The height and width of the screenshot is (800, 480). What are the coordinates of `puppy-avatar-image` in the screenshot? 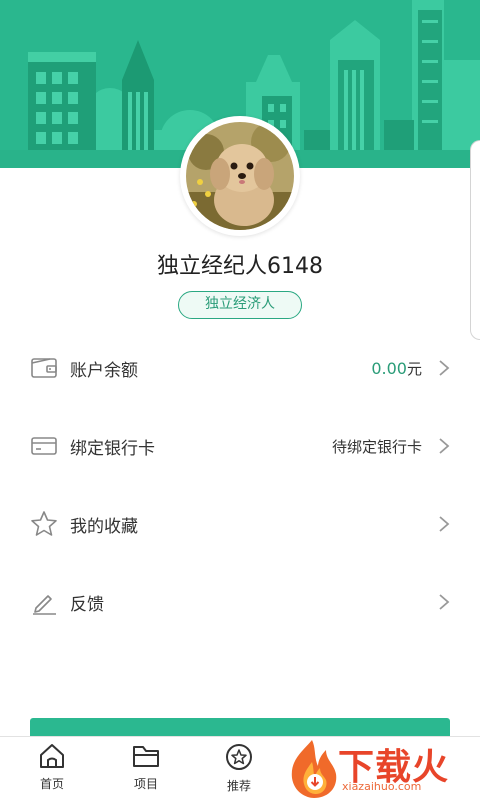 It's located at (240, 176).